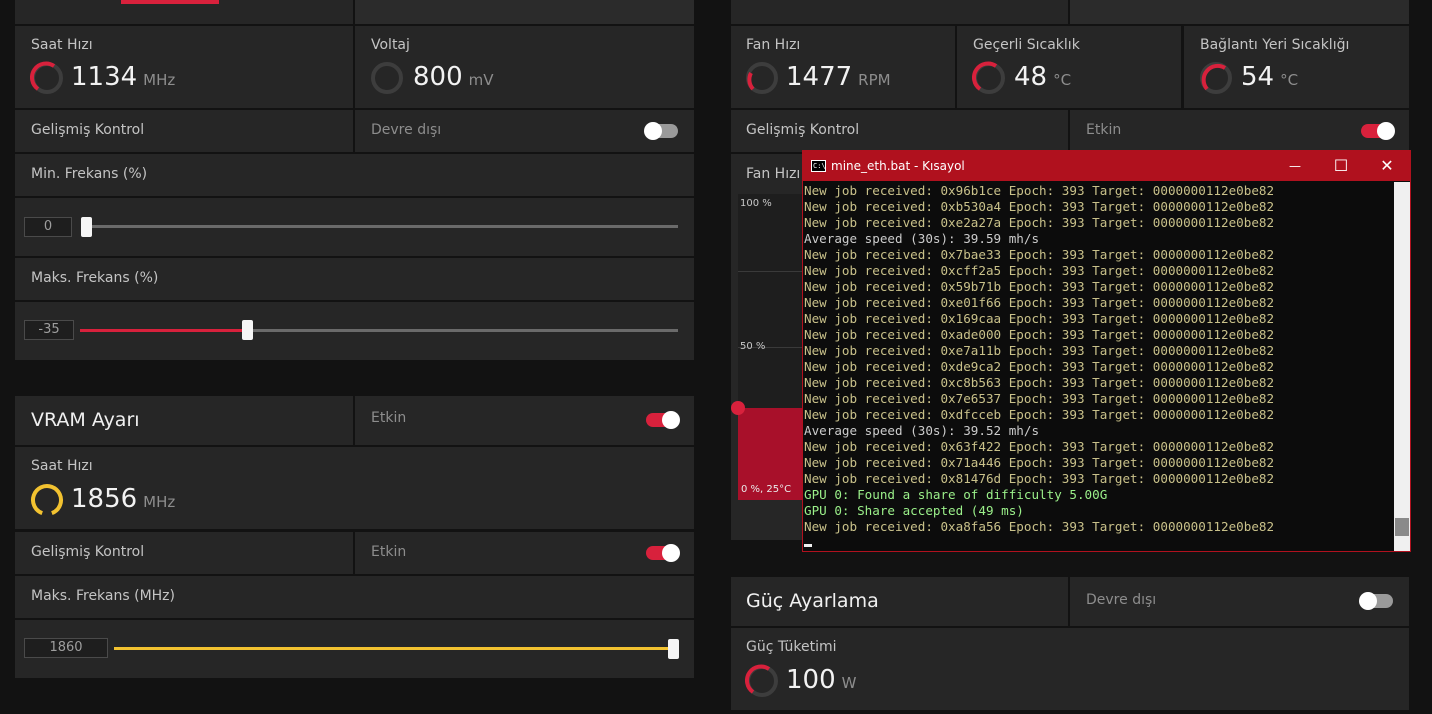 This screenshot has height=714, width=1432. What do you see at coordinates (899, 131) in the screenshot?
I see `fan-advanced-control-row: Gelişmiş Kontrol` at bounding box center [899, 131].